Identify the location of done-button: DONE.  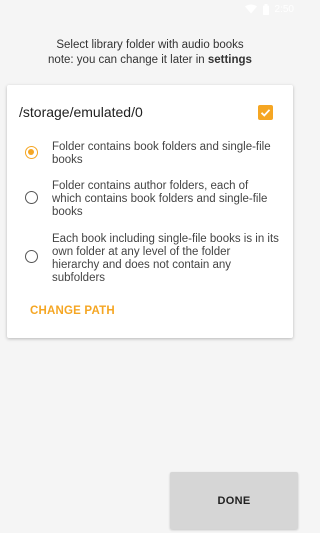
(234, 500).